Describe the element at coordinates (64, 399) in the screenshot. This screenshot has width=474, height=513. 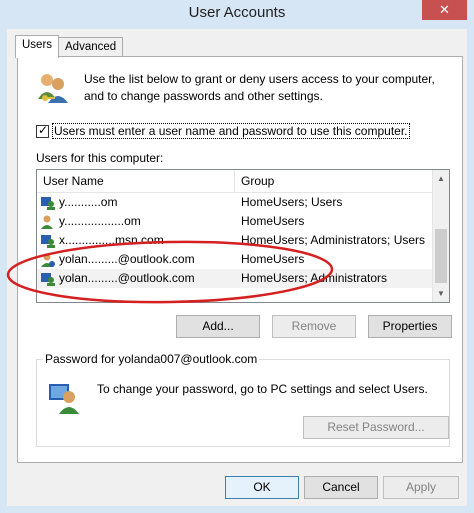
I see `user-settings-icon` at that location.